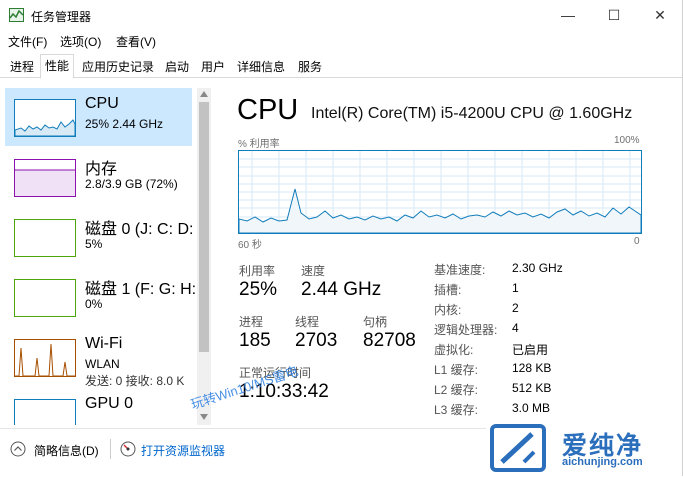 Image resolution: width=683 pixels, height=477 pixels. I want to click on scroll-down-icon, so click(204, 417).